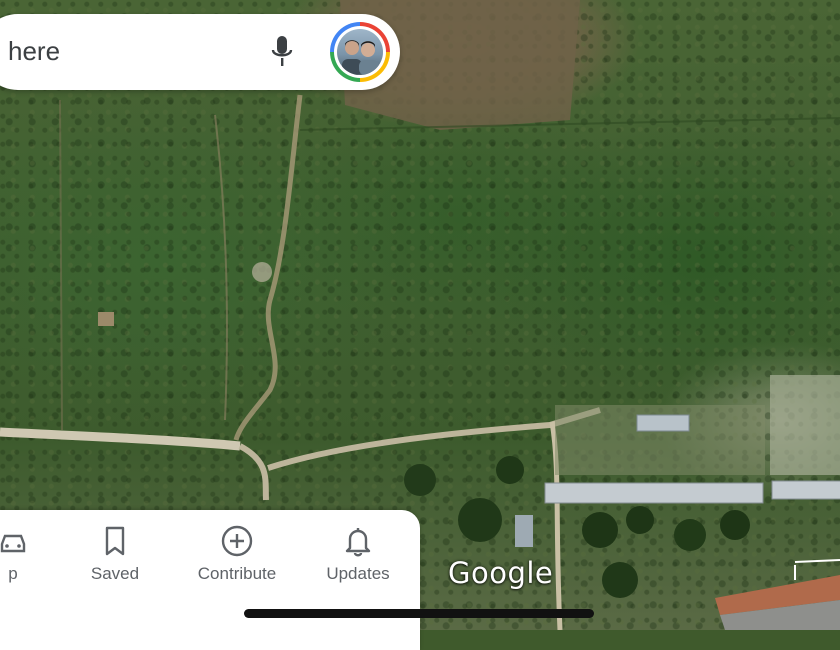  I want to click on bell-icon, so click(358, 542).